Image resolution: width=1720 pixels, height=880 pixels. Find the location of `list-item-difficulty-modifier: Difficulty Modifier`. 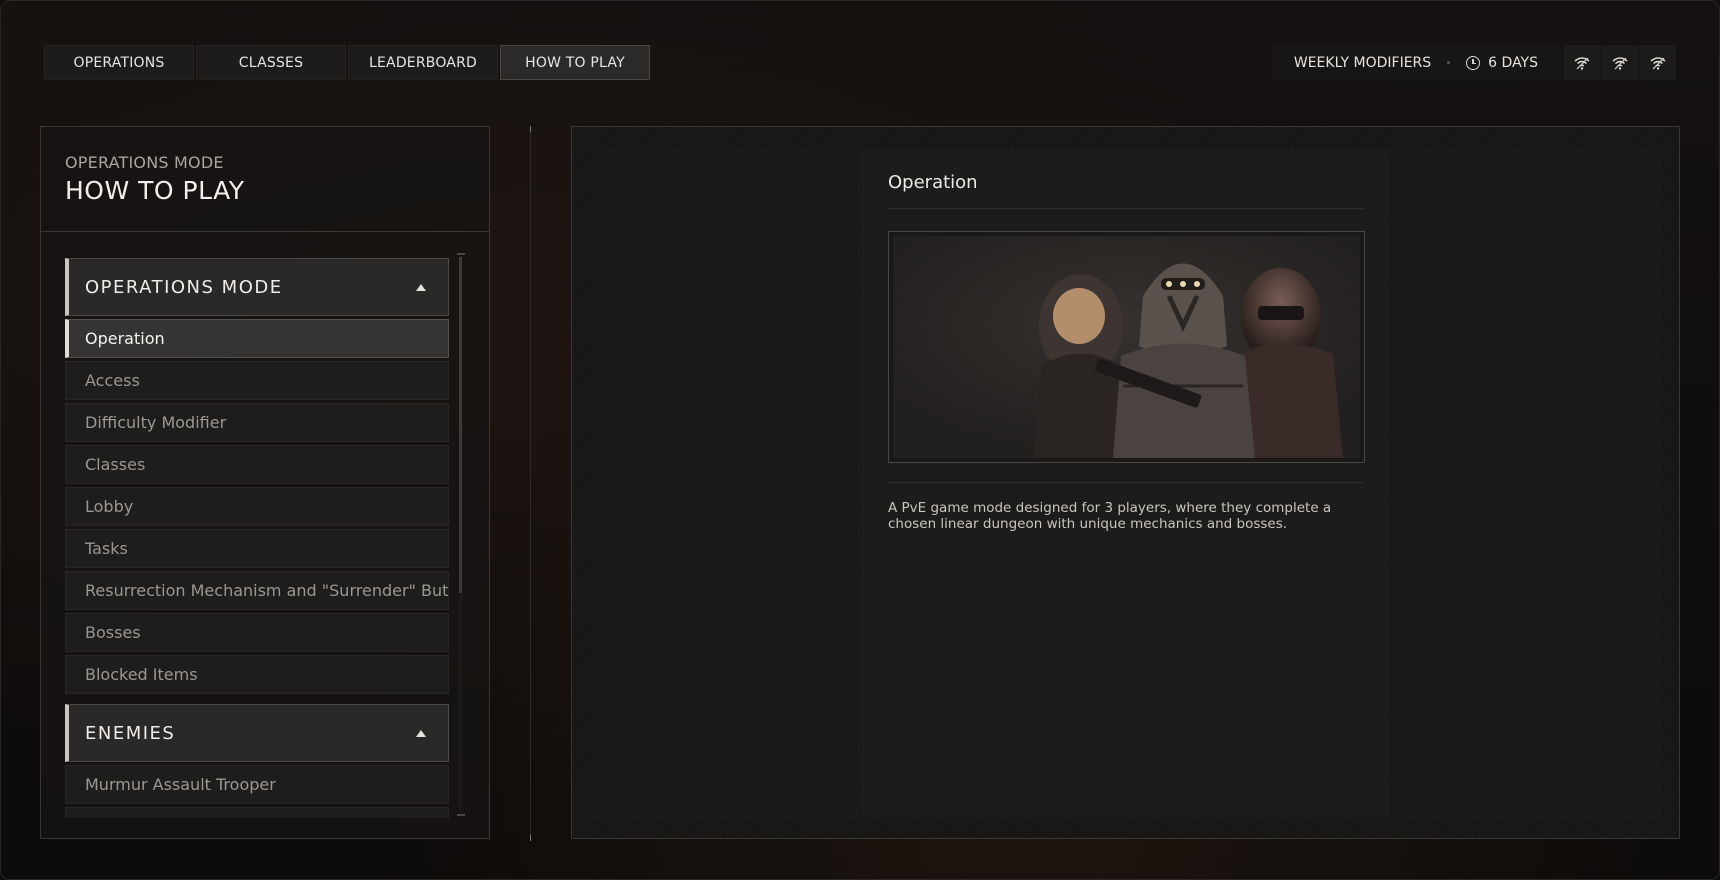

list-item-difficulty-modifier: Difficulty Modifier is located at coordinates (257, 422).